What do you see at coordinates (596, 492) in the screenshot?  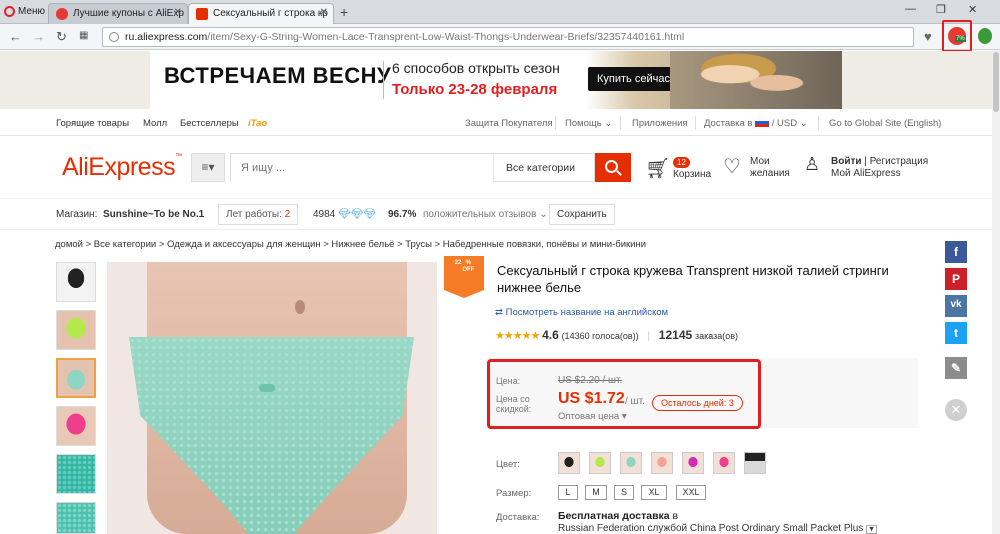 I see `size-option-m: M` at bounding box center [596, 492].